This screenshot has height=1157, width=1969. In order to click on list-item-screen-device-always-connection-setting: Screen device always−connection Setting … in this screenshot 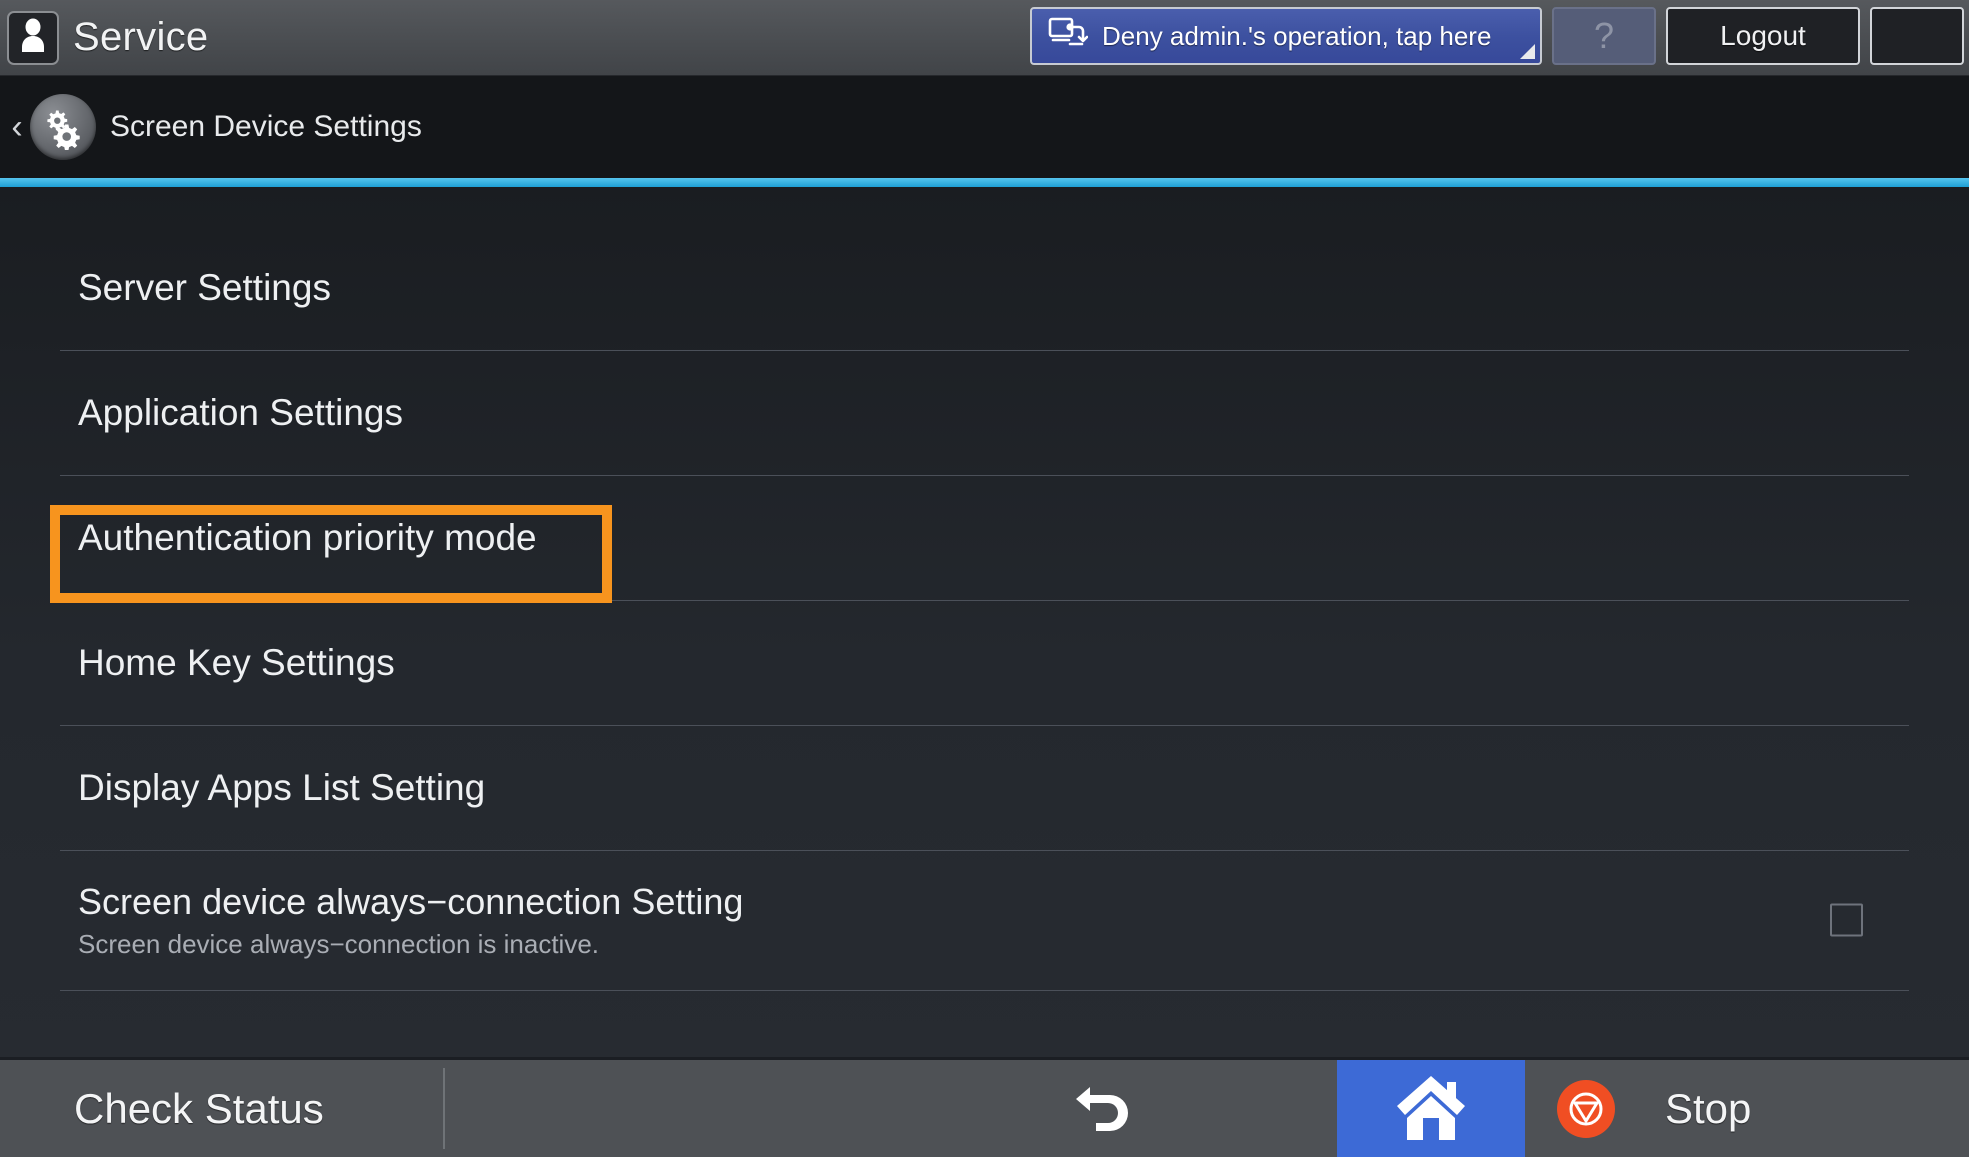, I will do `click(984, 920)`.